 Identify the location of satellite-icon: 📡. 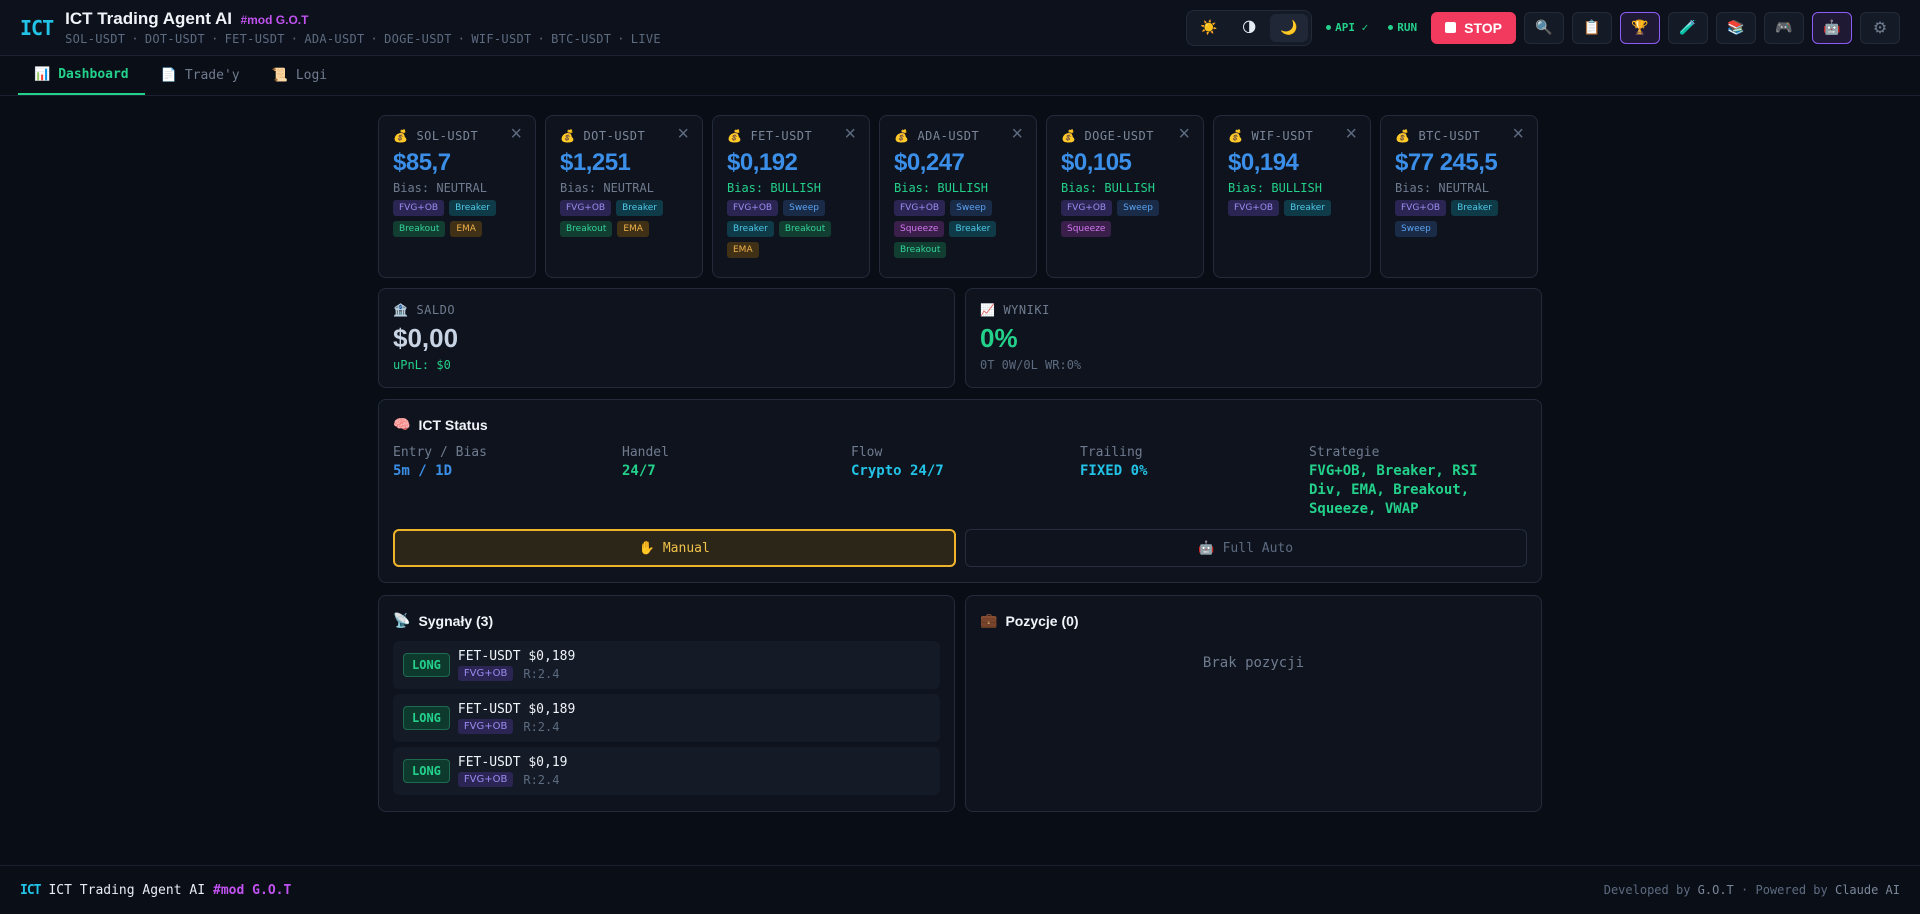
(402, 620).